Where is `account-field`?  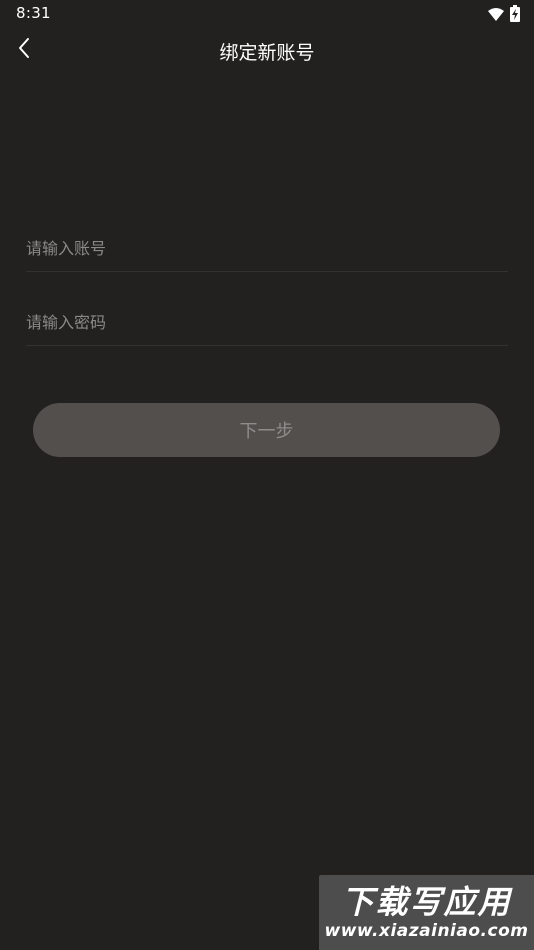 account-field is located at coordinates (267, 248).